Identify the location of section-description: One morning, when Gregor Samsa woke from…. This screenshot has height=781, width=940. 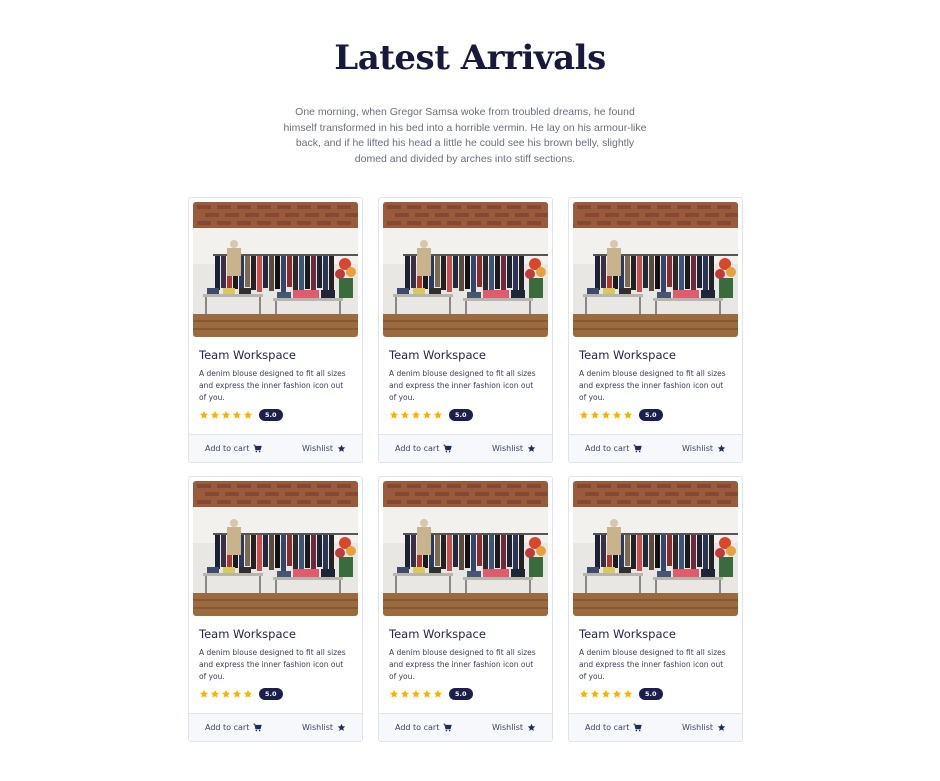
(465, 135).